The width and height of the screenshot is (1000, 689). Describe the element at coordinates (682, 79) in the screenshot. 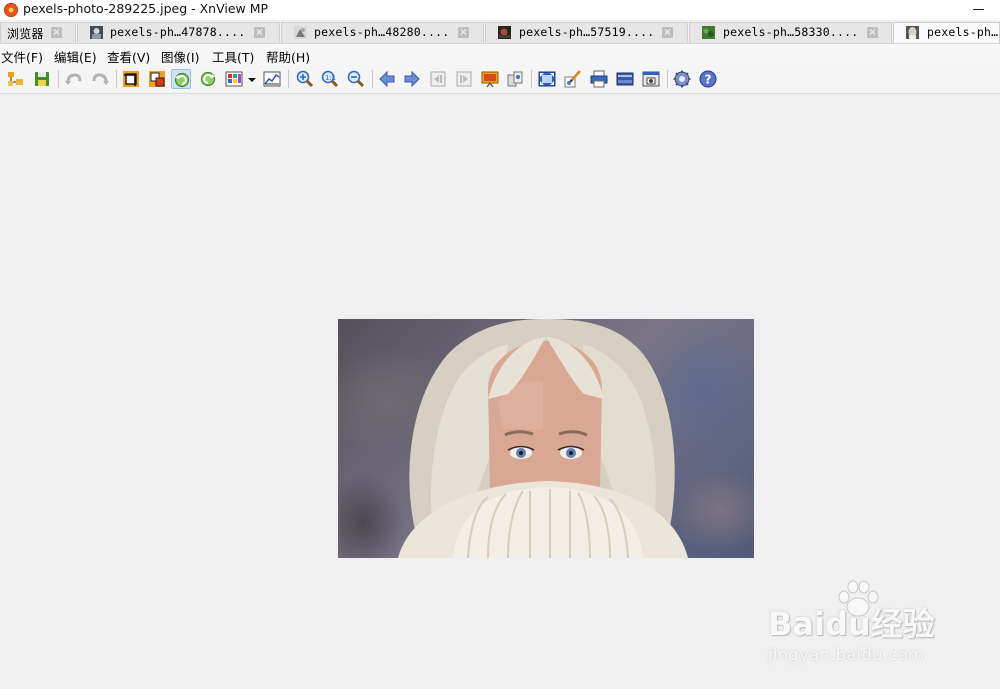

I see `settings-icon` at that location.